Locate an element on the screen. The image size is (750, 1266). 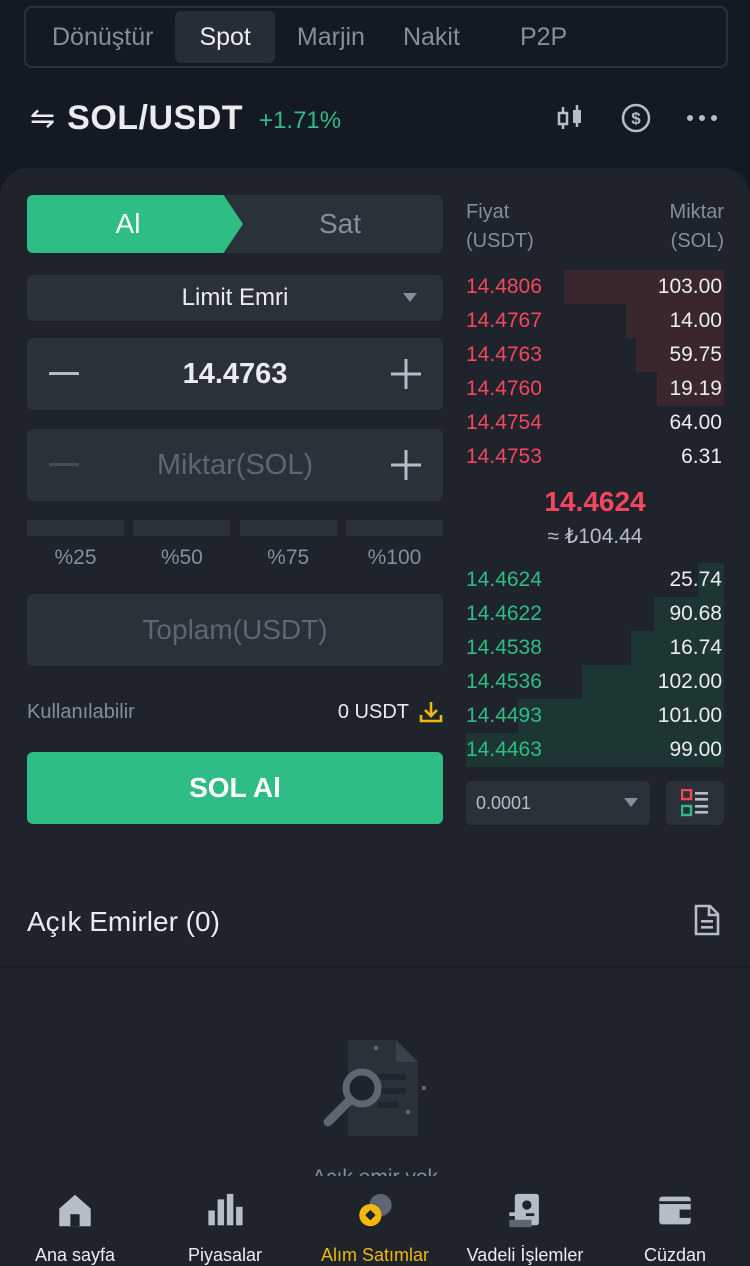
ask-qty: 103.00 is located at coordinates (689, 286).